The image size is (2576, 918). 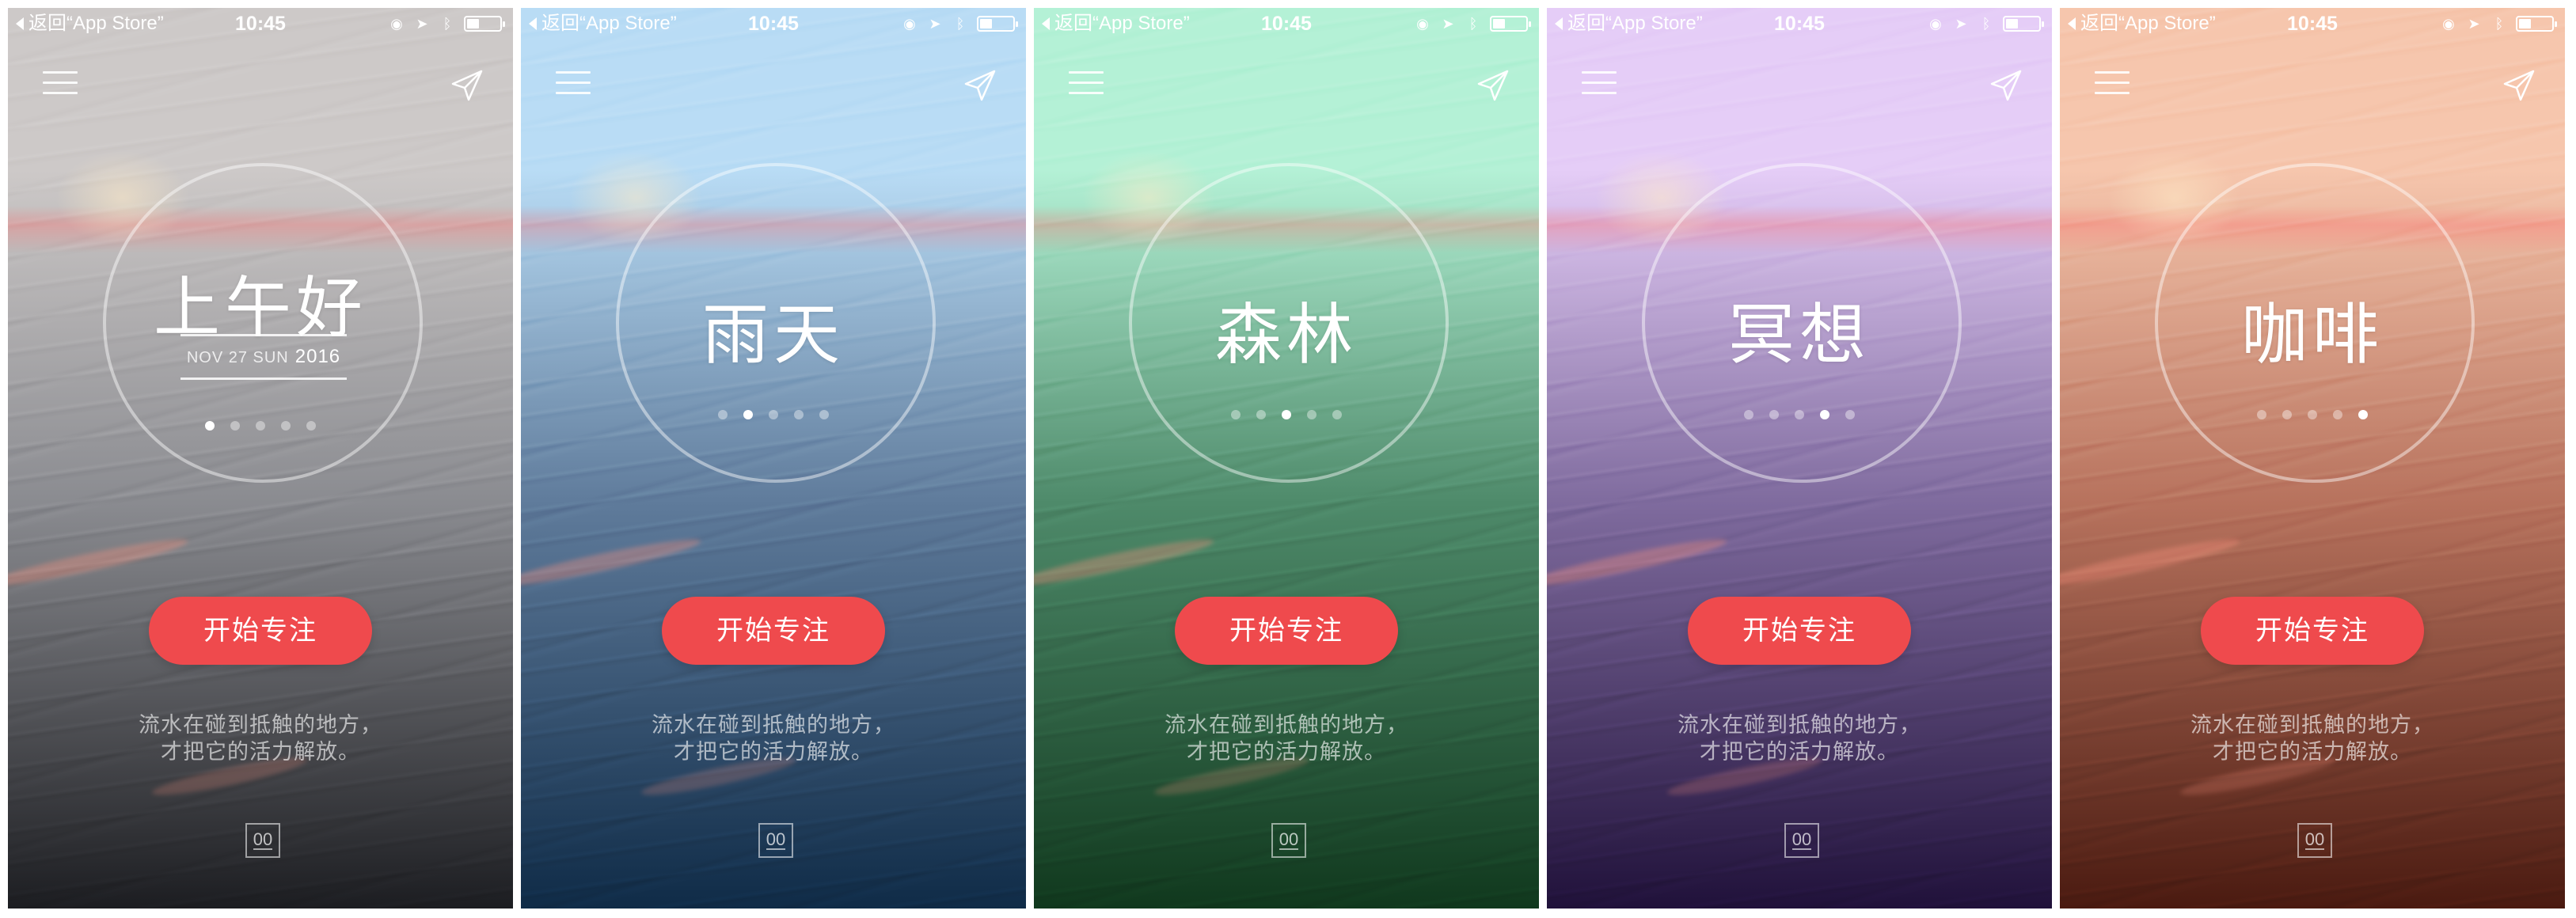 What do you see at coordinates (2312, 335) in the screenshot?
I see `scene-title: 咖啡` at bounding box center [2312, 335].